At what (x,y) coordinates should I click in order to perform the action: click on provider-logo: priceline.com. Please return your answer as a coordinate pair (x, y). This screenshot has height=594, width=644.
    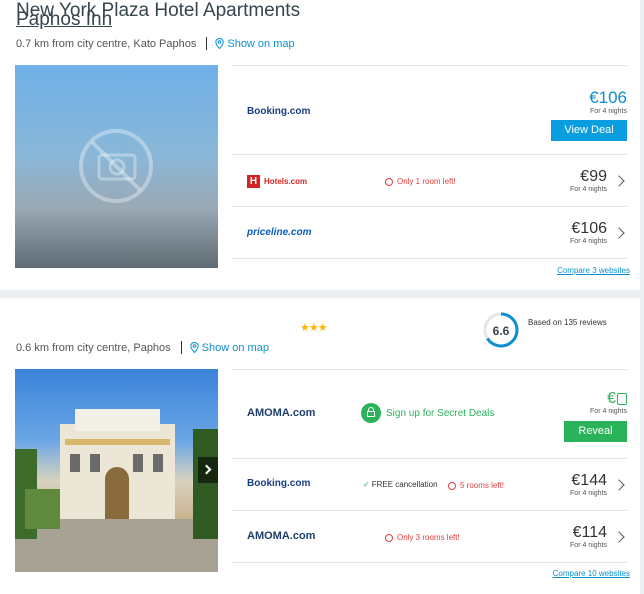
    Looking at the image, I should click on (279, 232).